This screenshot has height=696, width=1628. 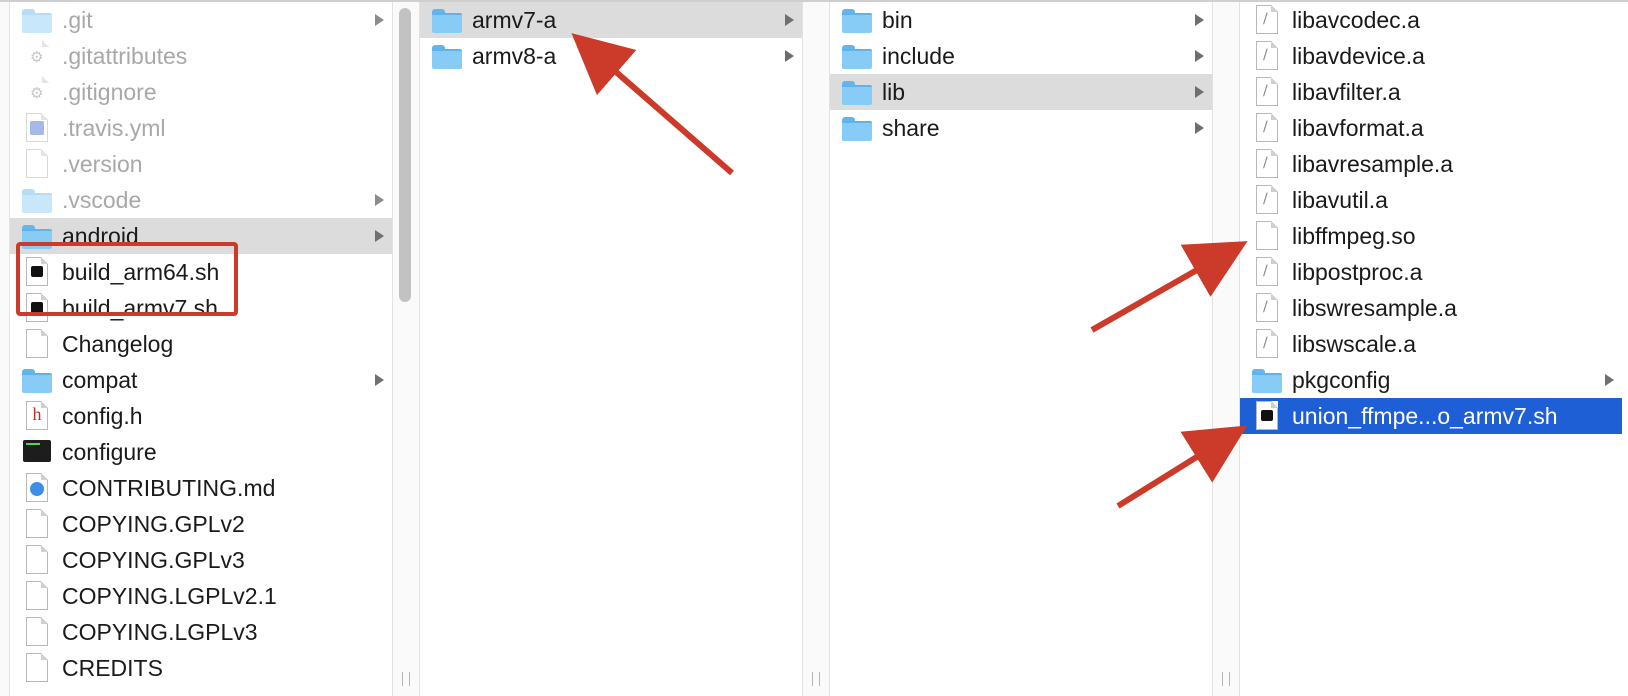 What do you see at coordinates (918, 56) in the screenshot?
I see `item-label: include` at bounding box center [918, 56].